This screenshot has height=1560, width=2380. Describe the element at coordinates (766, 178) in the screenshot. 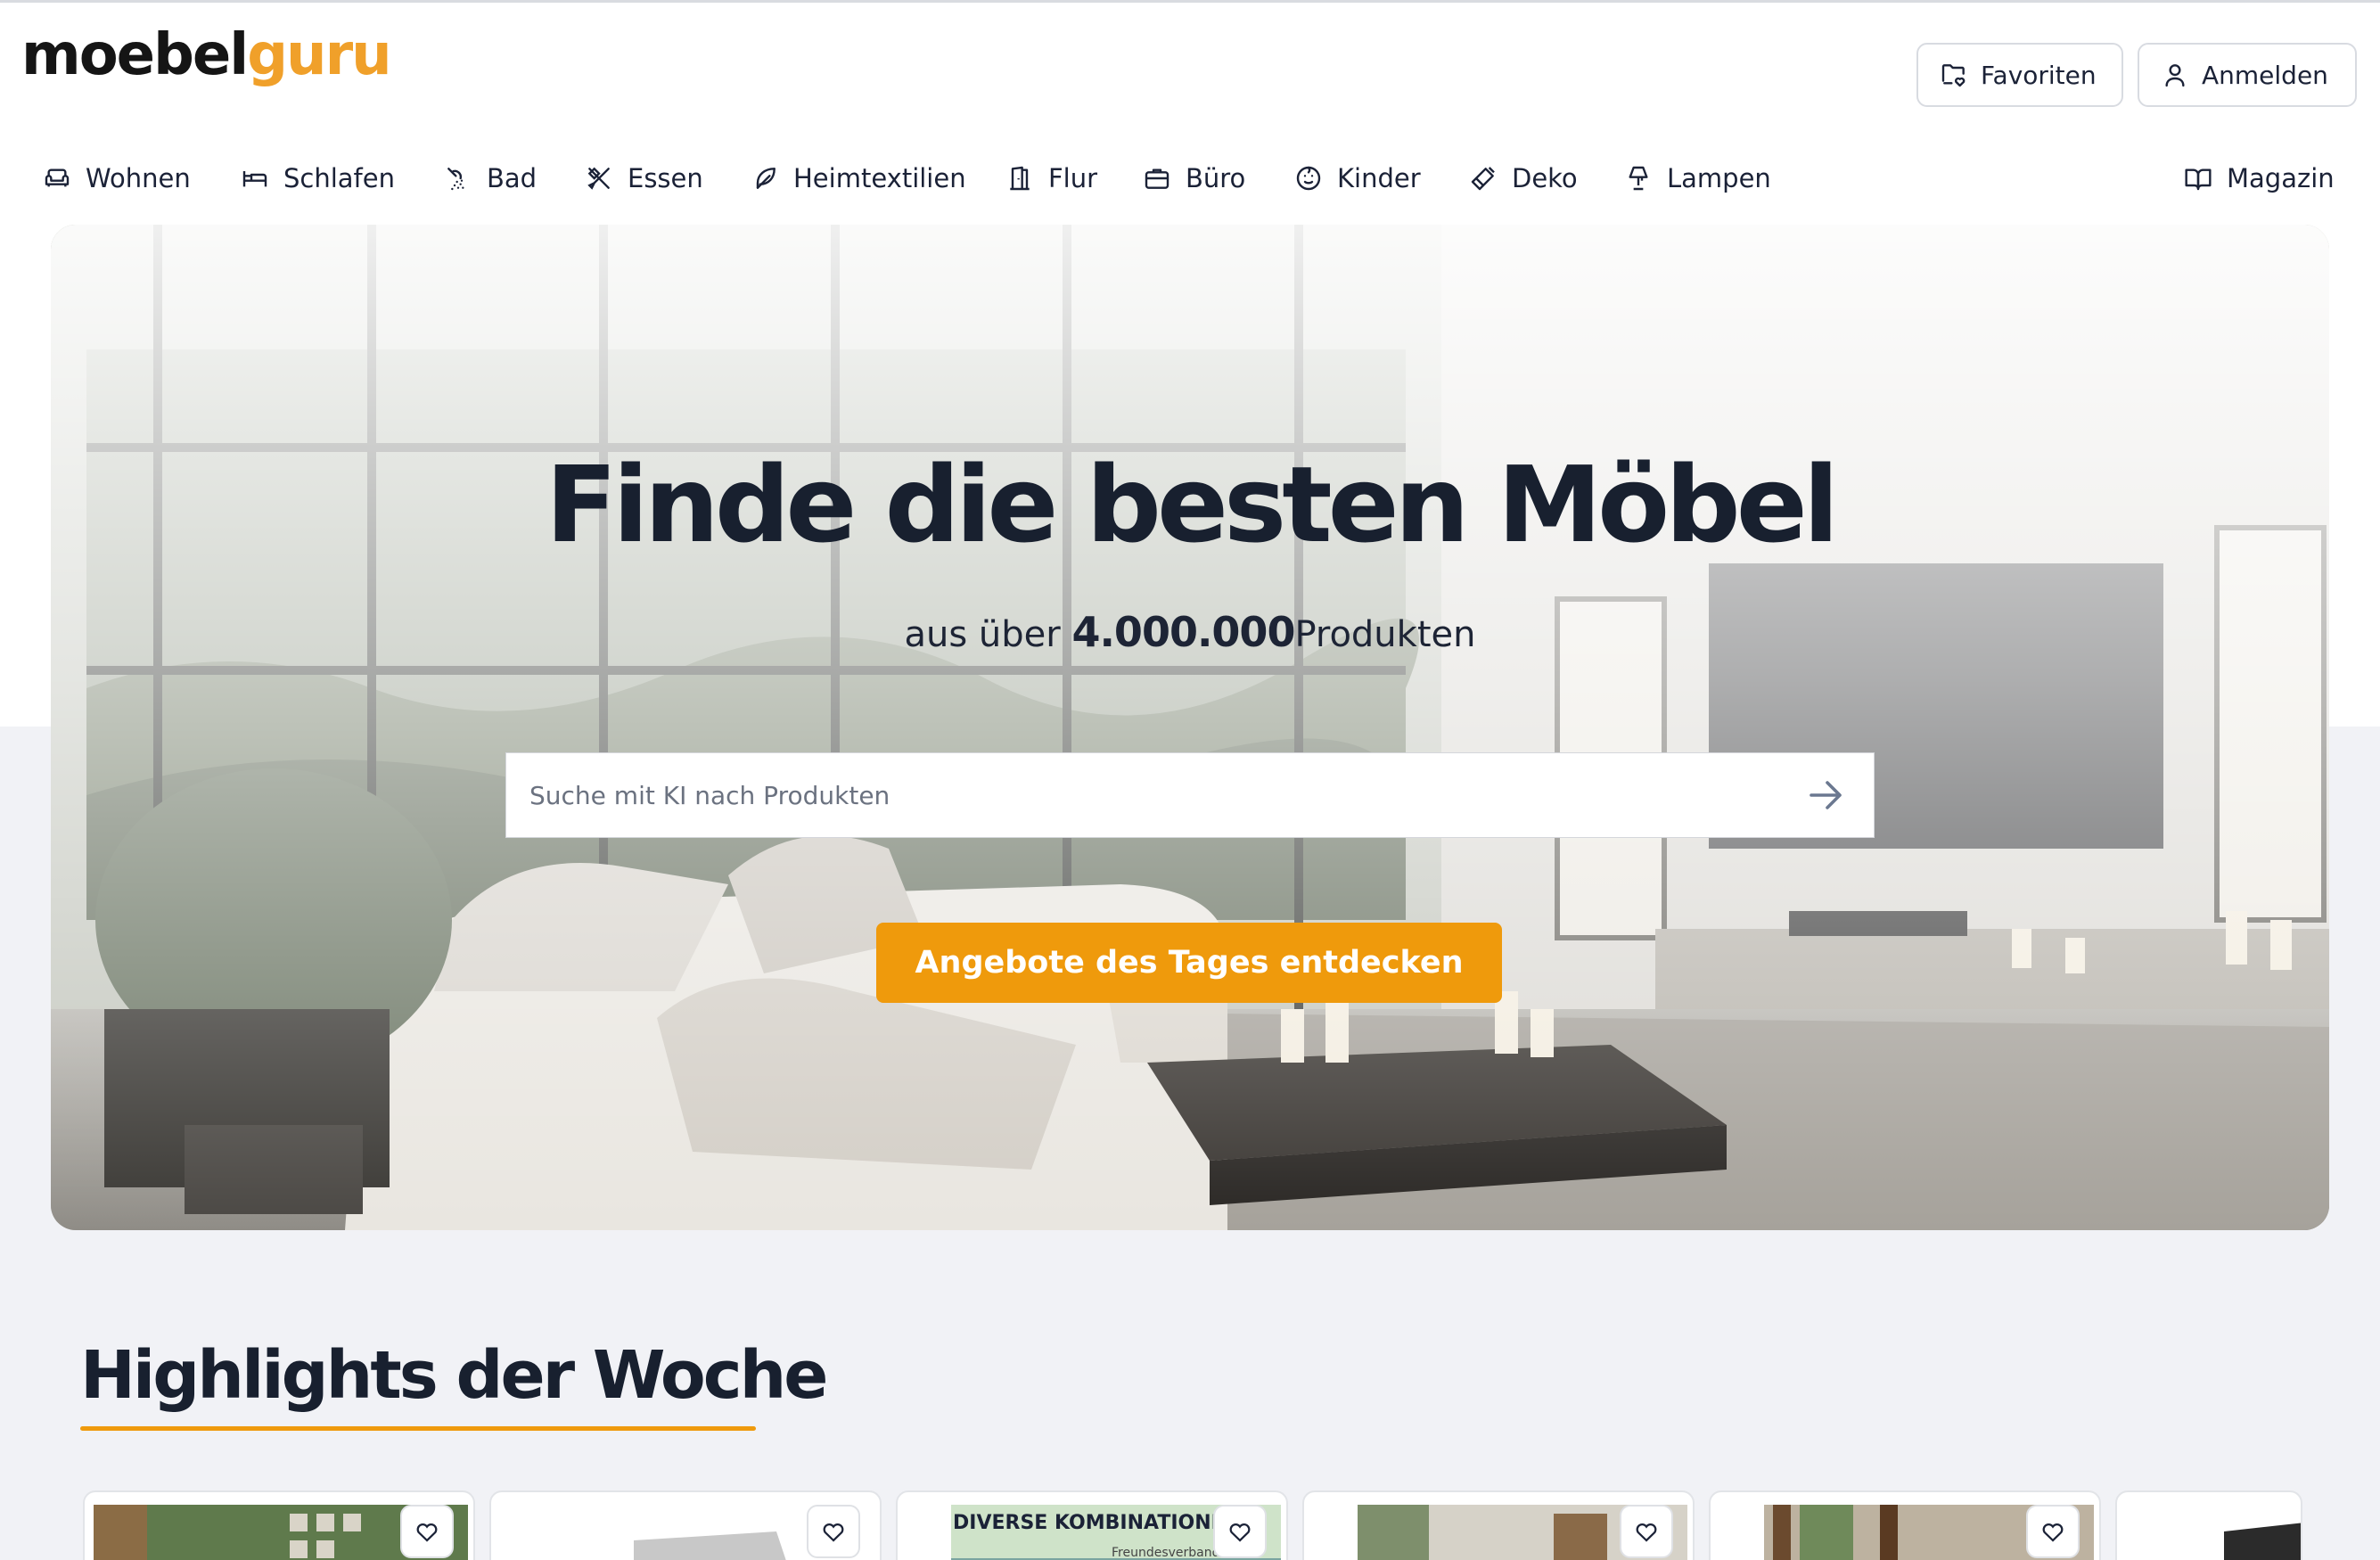

I see `feather-icon` at that location.